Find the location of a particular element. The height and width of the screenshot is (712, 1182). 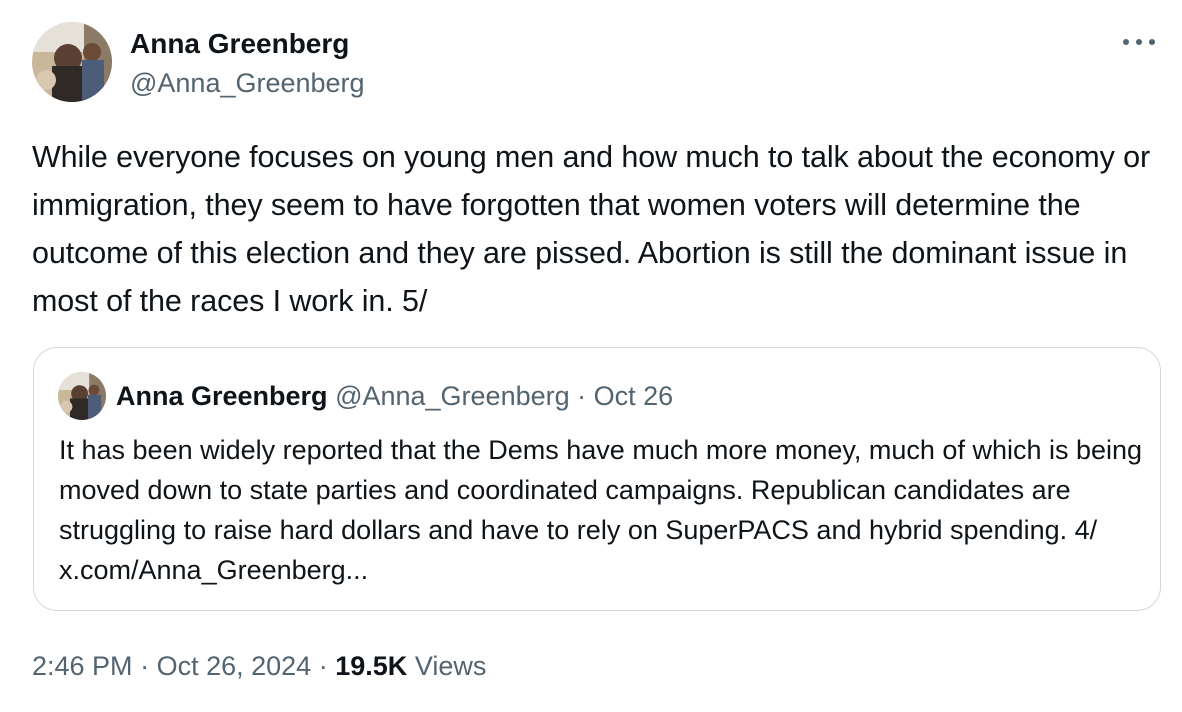

quoted-author-handle: @Anna_Greenberg is located at coordinates (452, 396).